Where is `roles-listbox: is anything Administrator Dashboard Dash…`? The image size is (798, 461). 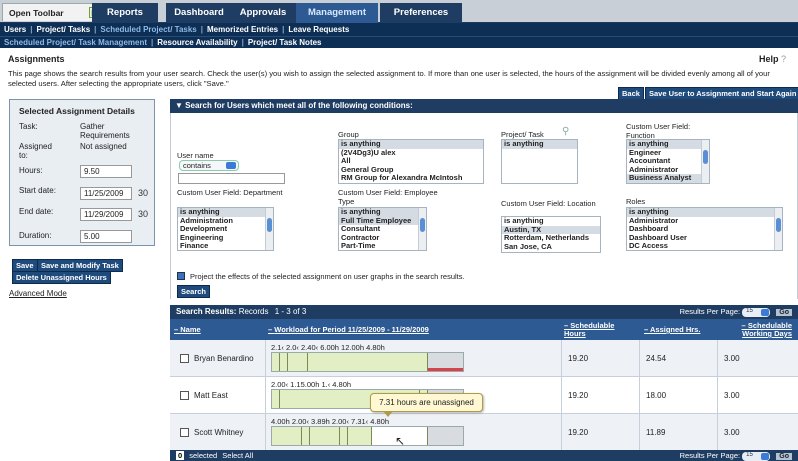
roles-listbox: is anything Administrator Dashboard Dash… is located at coordinates (704, 229).